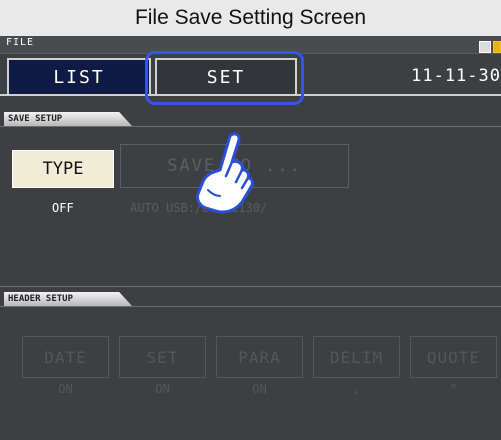 This screenshot has height=440, width=501. I want to click on para-value: ON, so click(259, 389).